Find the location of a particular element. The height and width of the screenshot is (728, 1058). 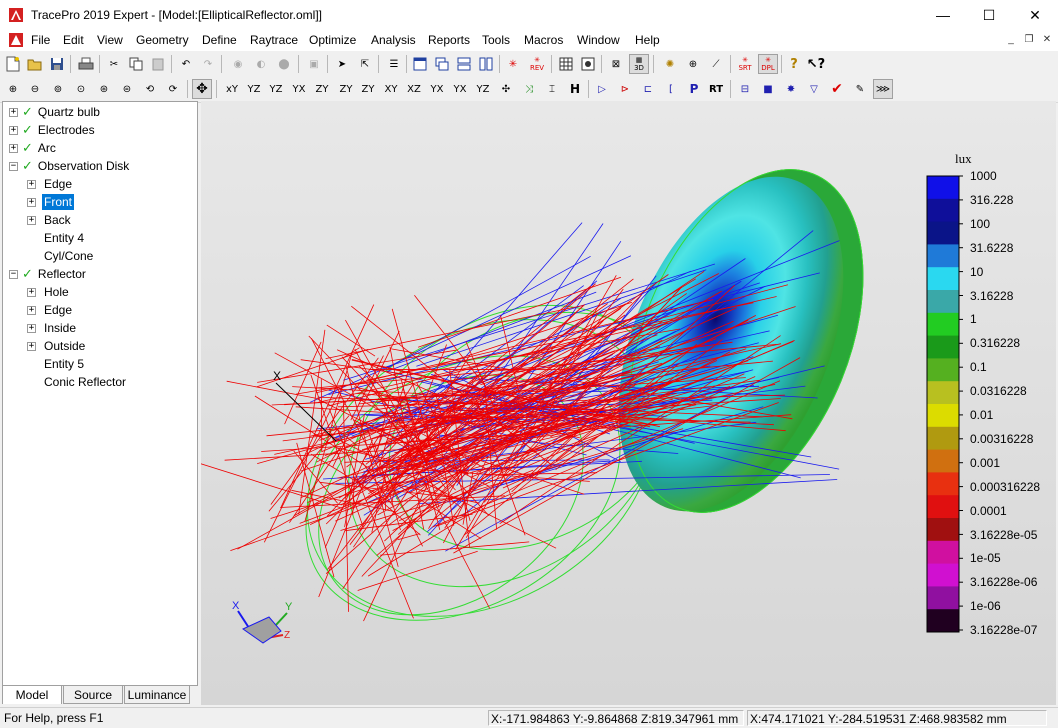

tree-item-label: Hole is located at coordinates (56, 292).